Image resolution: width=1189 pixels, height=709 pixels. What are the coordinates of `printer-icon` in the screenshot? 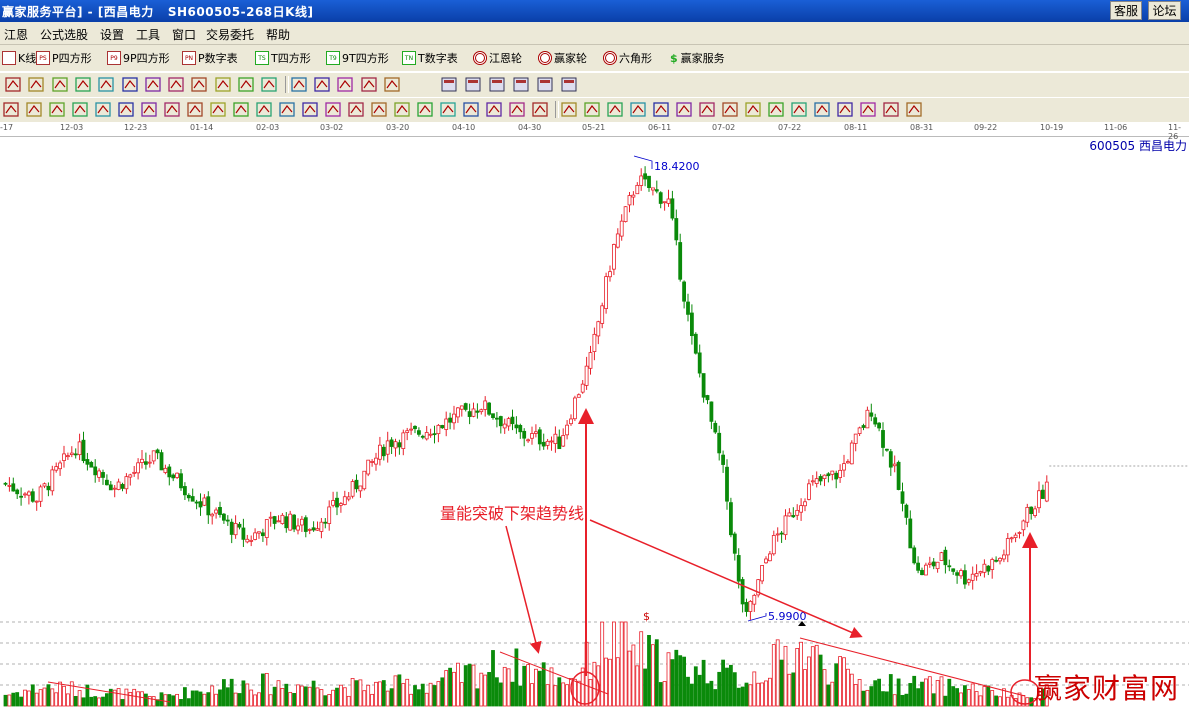 It's located at (545, 84).